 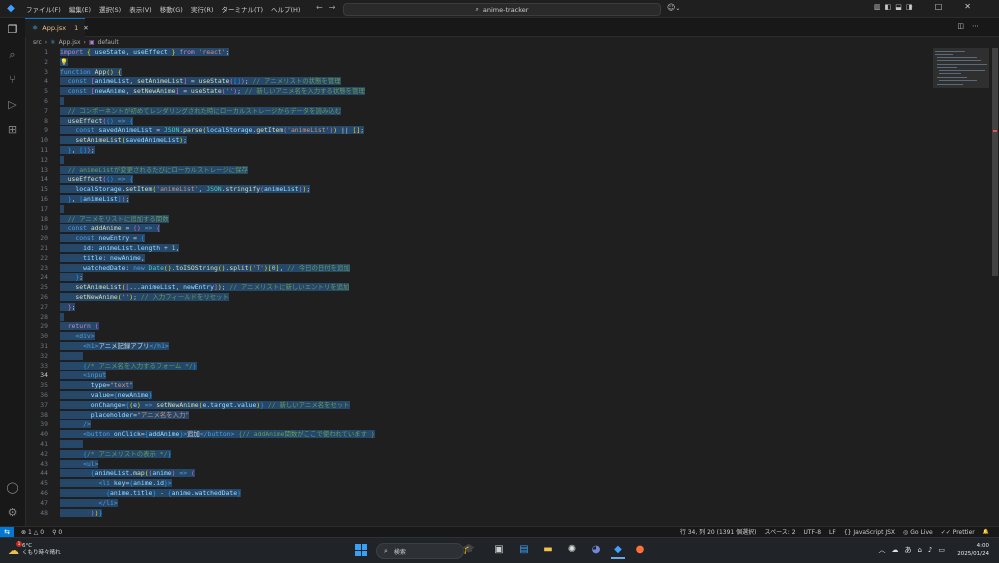 I want to click on breadcrumb-symbol: default, so click(x=108, y=42).